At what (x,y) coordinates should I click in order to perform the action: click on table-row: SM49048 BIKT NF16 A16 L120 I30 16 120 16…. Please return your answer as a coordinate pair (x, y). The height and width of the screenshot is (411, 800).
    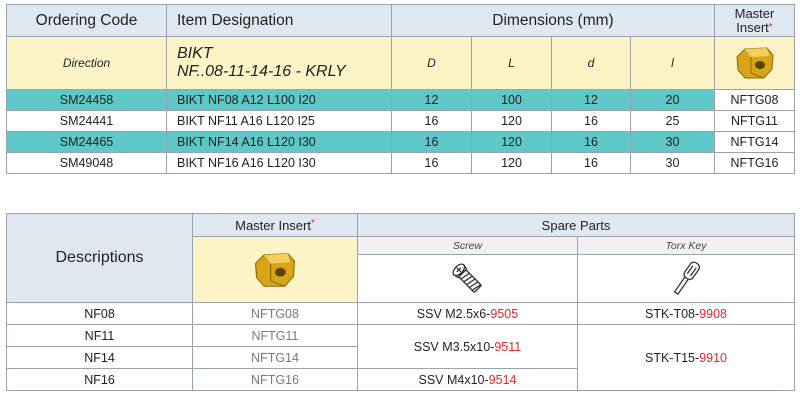
    Looking at the image, I should click on (400, 163).